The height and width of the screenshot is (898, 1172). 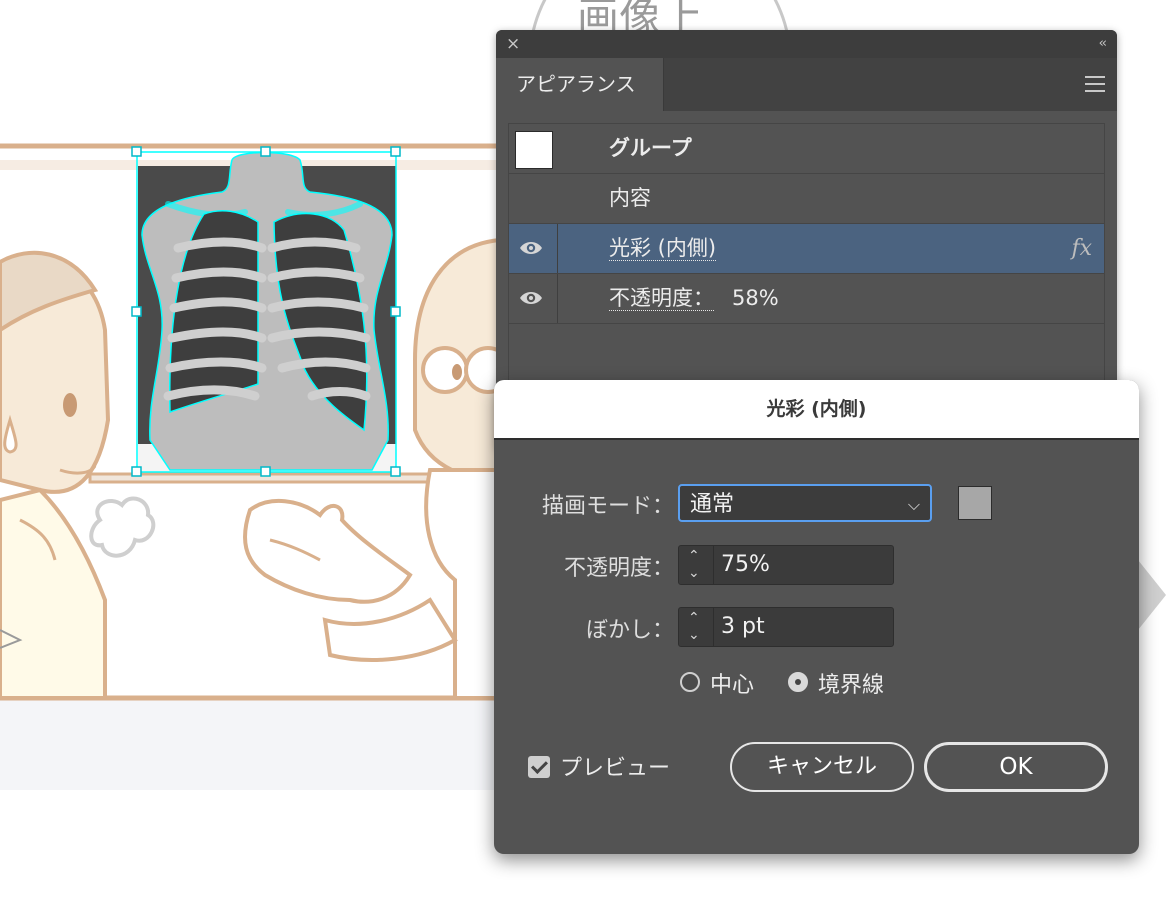 What do you see at coordinates (806, 84) in the screenshot?
I see `panel-tabbar: アピアランス` at bounding box center [806, 84].